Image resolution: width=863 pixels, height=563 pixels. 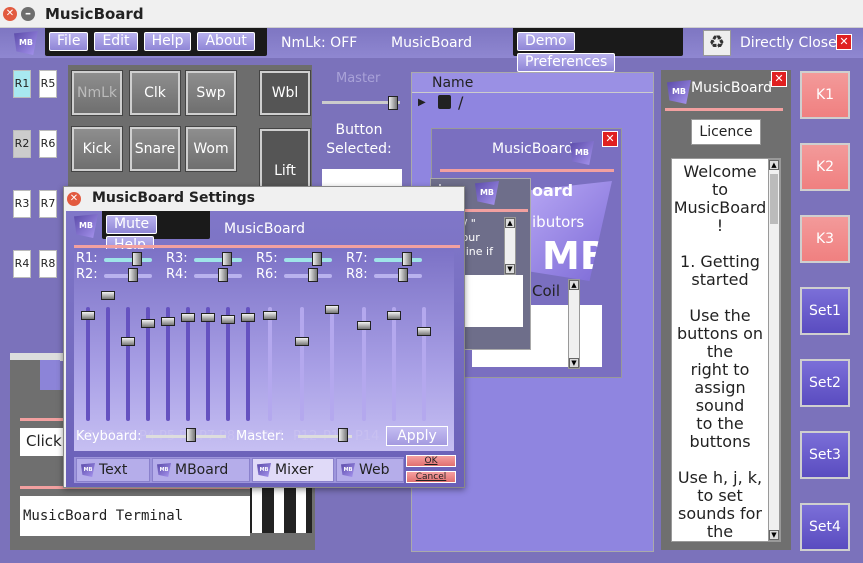 What do you see at coordinates (460, 102) in the screenshot?
I see `tree-root-item: /` at bounding box center [460, 102].